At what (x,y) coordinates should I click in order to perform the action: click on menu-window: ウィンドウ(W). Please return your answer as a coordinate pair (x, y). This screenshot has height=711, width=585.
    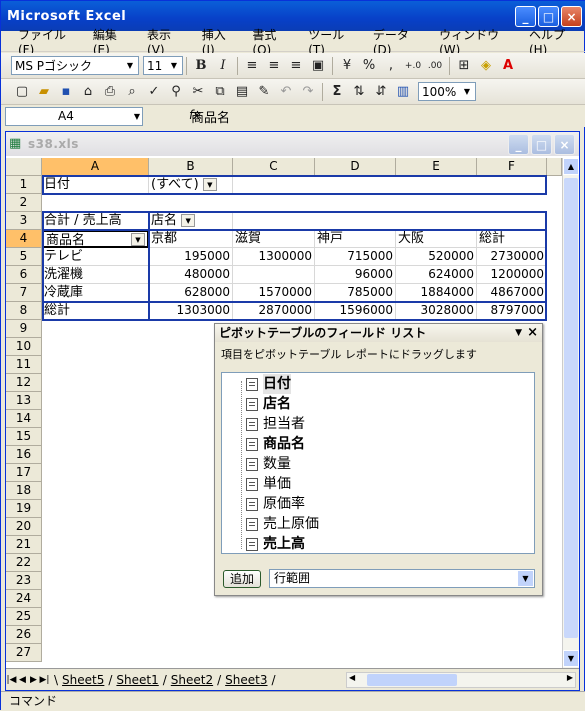
    Looking at the image, I should click on (475, 41).